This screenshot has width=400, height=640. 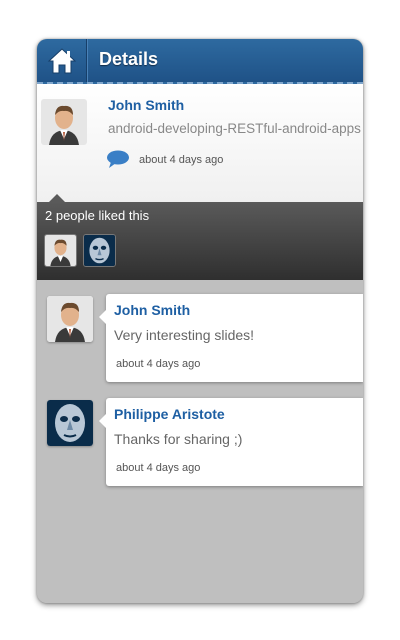 What do you see at coordinates (181, 160) in the screenshot?
I see `post-timestamp: about 4 days ago` at bounding box center [181, 160].